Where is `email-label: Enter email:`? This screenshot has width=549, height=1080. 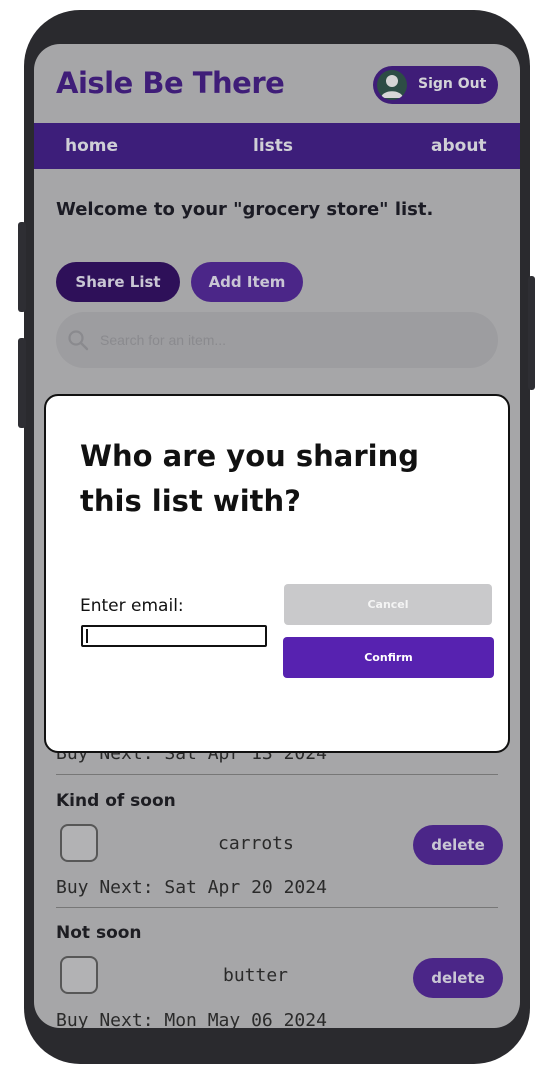
email-label: Enter email: is located at coordinates (132, 606).